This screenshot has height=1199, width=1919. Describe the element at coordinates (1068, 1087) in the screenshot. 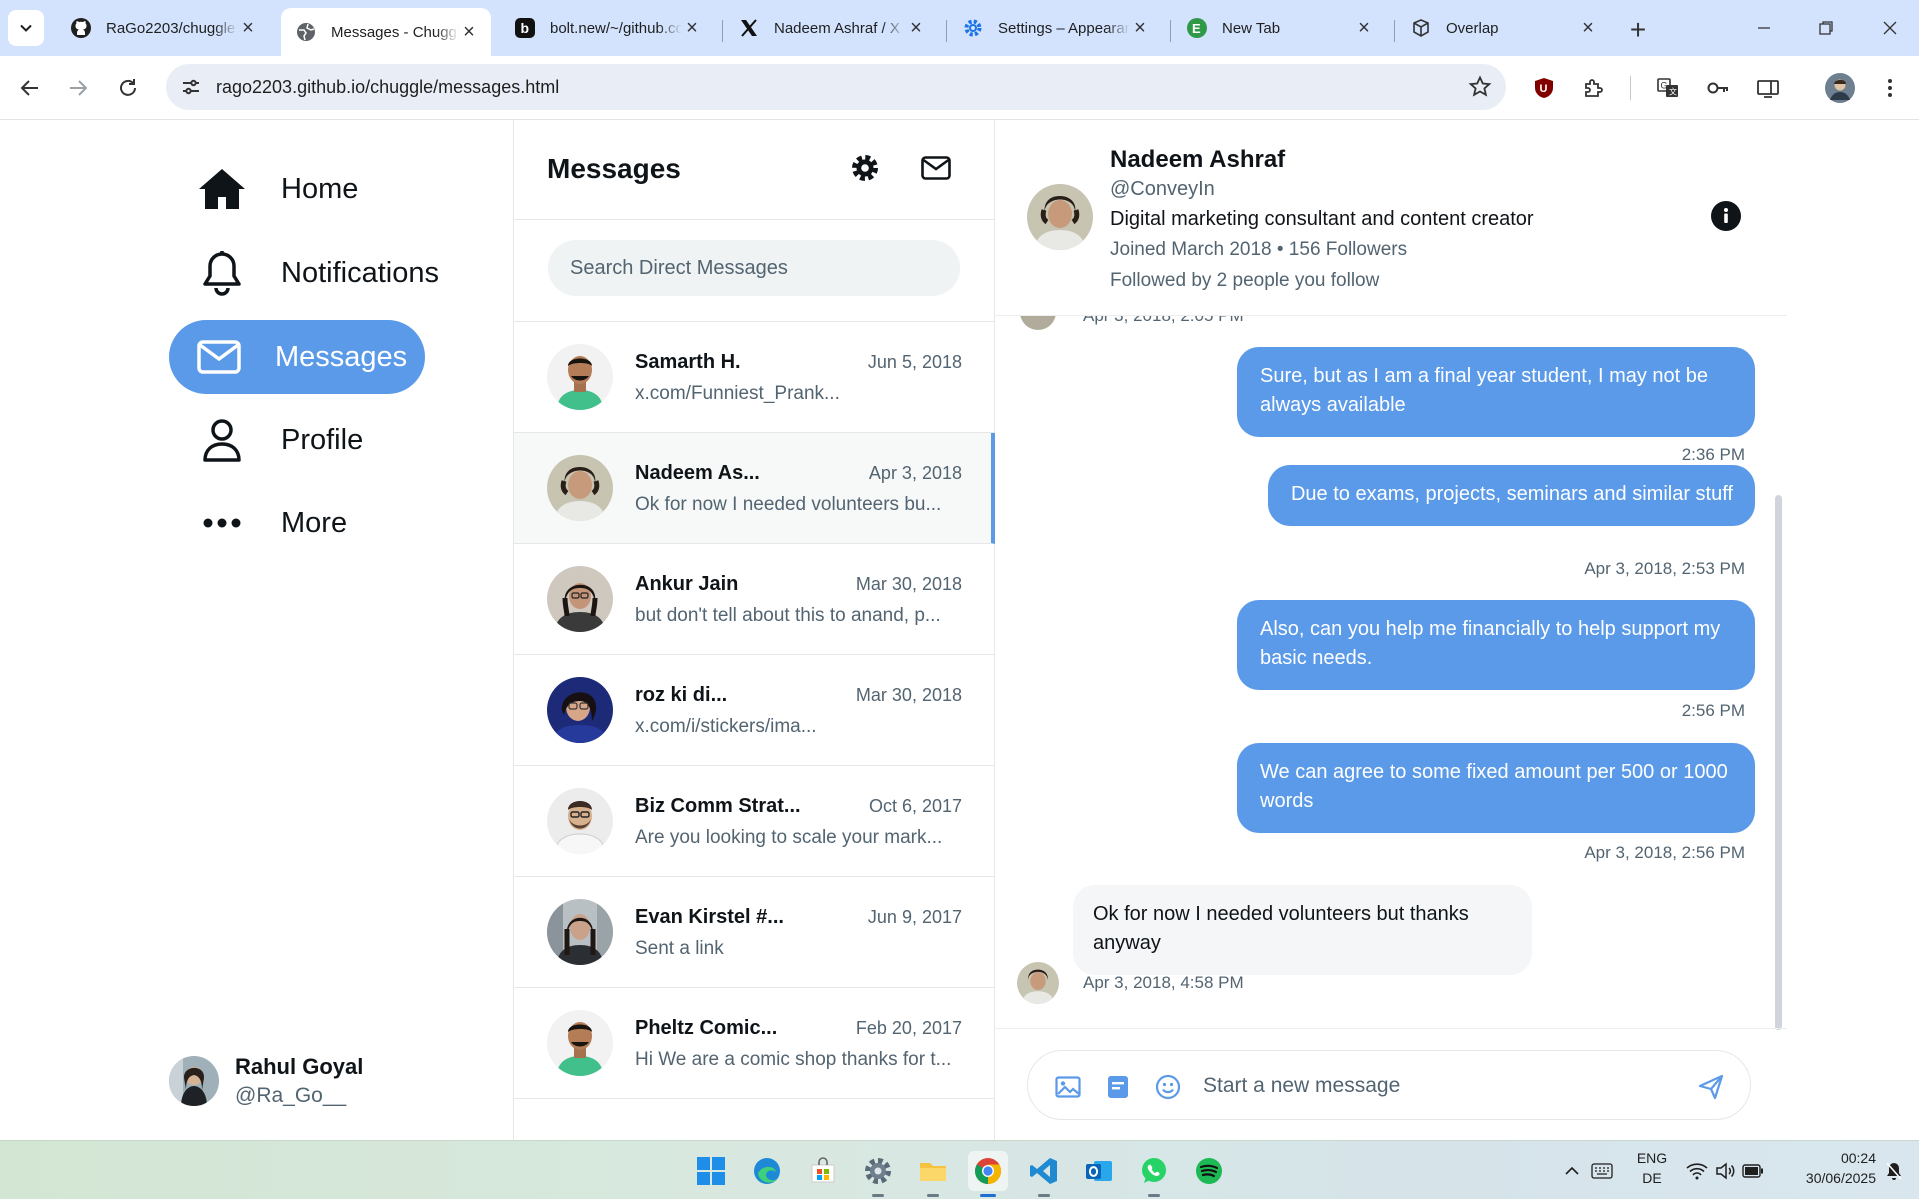

I see `image-upload-icon` at that location.